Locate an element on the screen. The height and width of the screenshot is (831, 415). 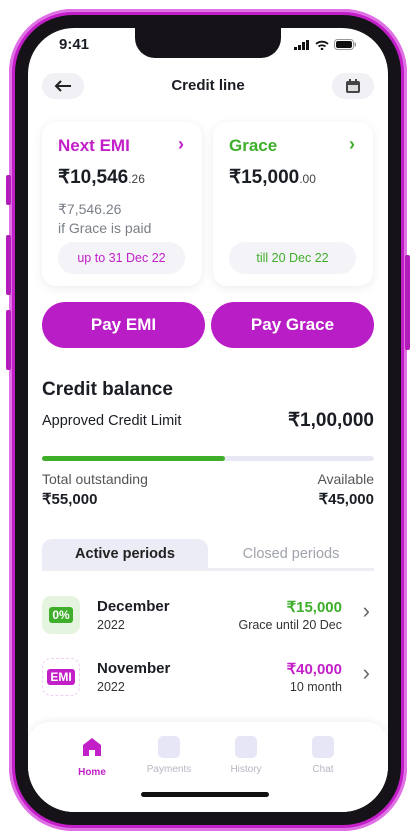
nav-label: Payments is located at coordinates (169, 769).